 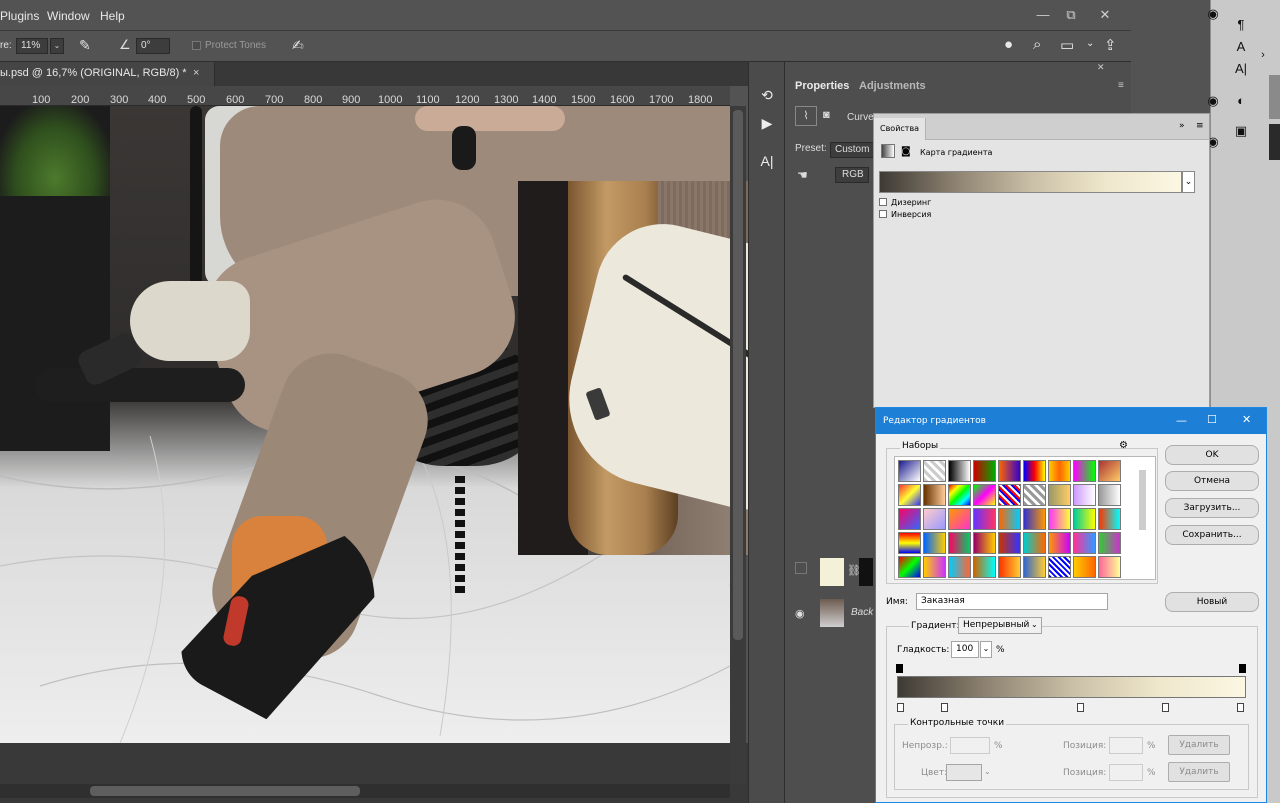 What do you see at coordinates (1126, 745) in the screenshot?
I see `opacity-position-input` at bounding box center [1126, 745].